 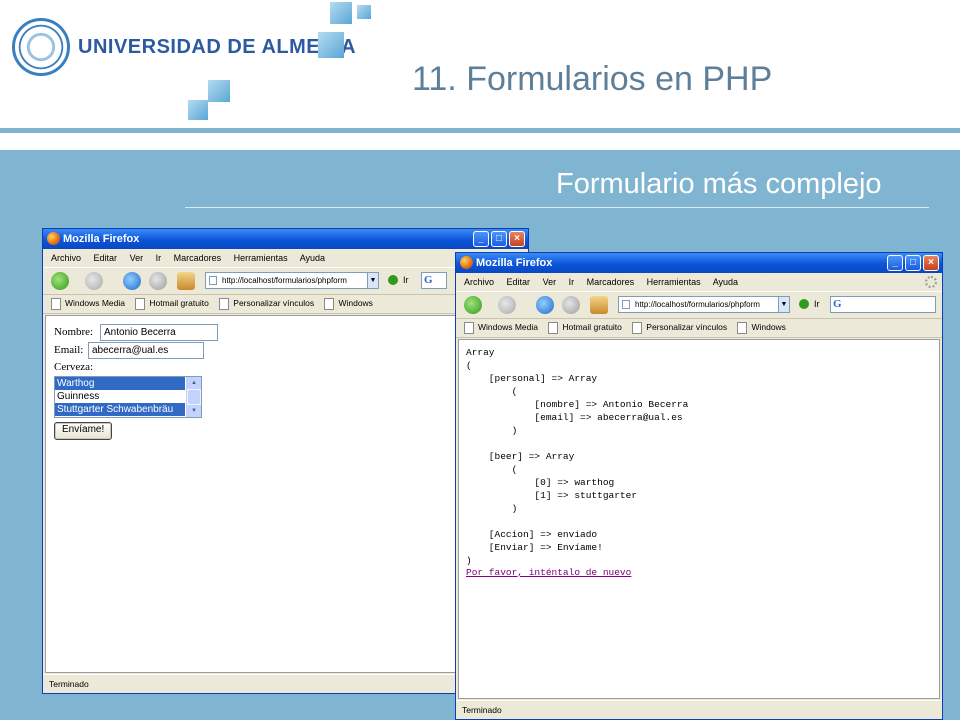 What do you see at coordinates (120, 396) in the screenshot?
I see `listbox-option: Guinness` at bounding box center [120, 396].